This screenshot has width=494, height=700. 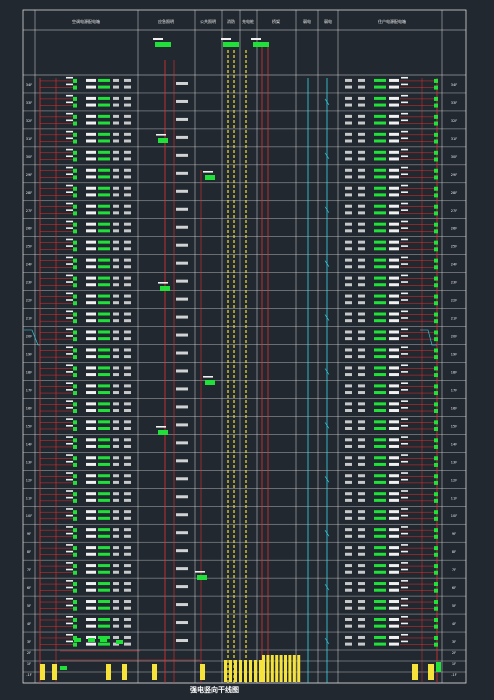 What do you see at coordinates (454, 157) in the screenshot?
I see `floor-label-right: 30F` at bounding box center [454, 157].